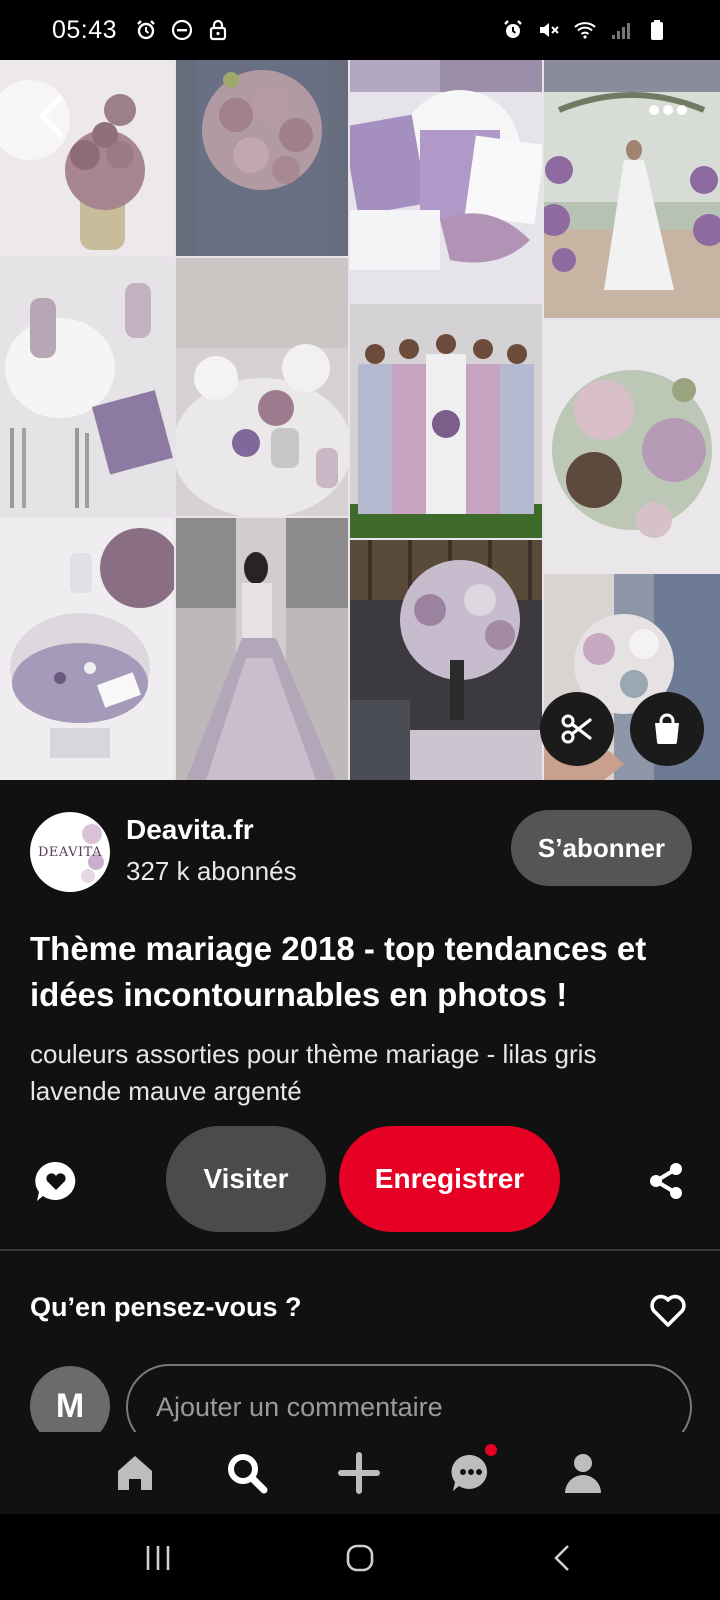 The image size is (720, 1600). Describe the element at coordinates (446, 421) in the screenshot. I see `image-tile-bridesmaids-dresses` at that location.